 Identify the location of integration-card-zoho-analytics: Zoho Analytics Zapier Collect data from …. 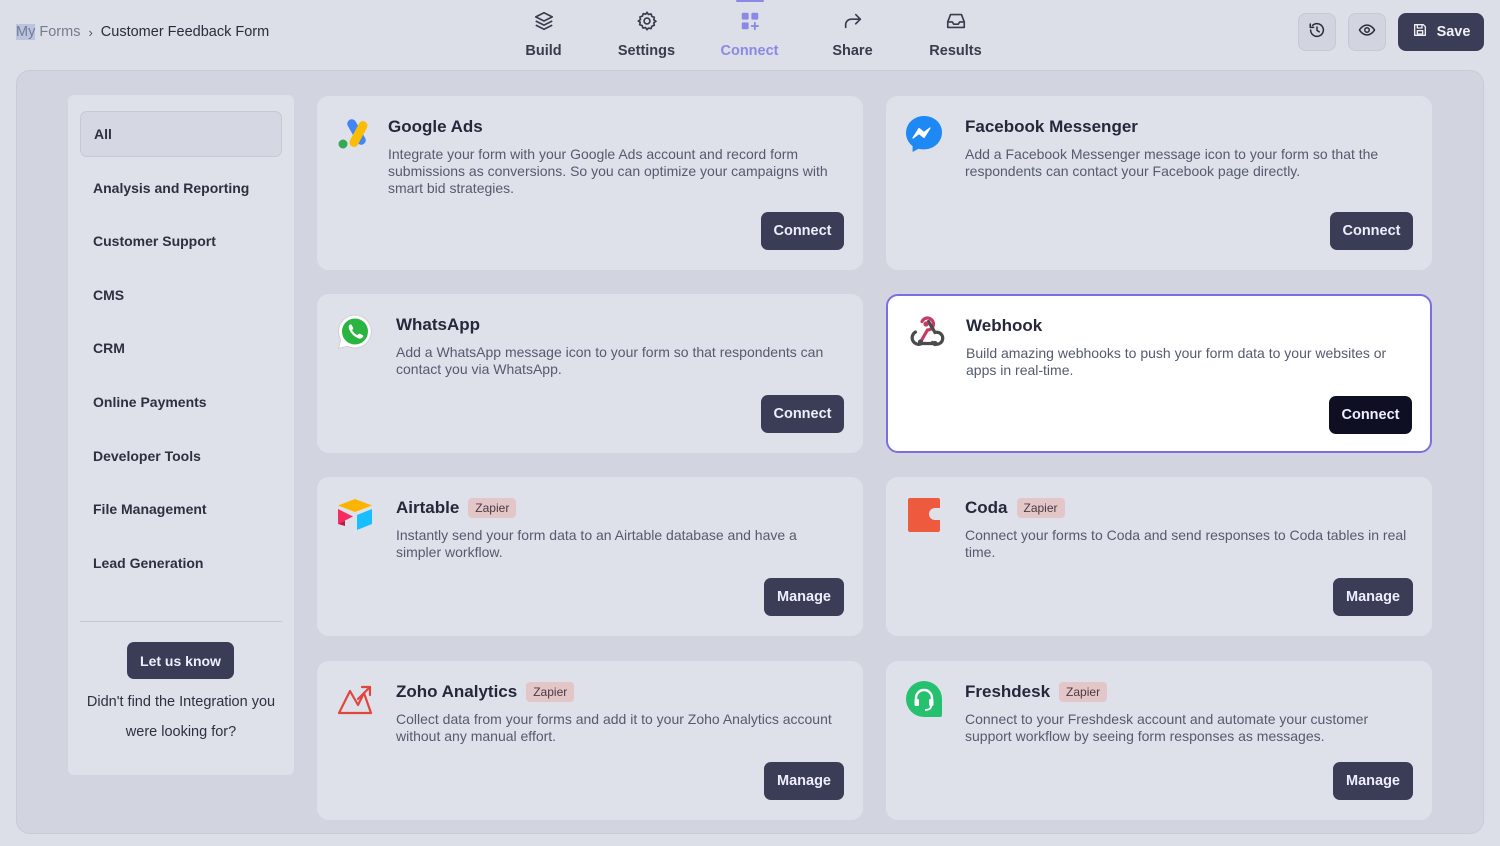
(590, 740).